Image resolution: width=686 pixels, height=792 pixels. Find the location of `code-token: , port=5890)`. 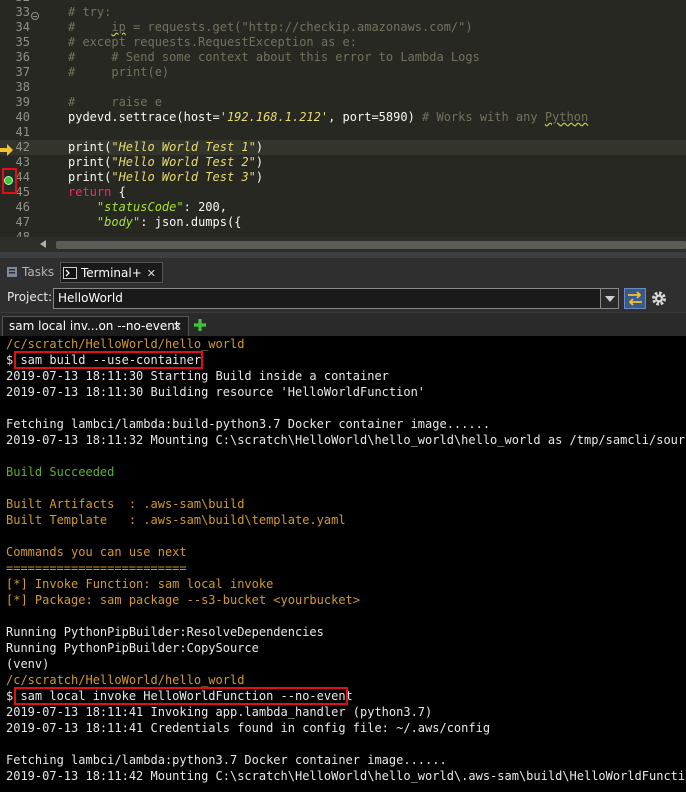

code-token: , port=5890) is located at coordinates (375, 117).